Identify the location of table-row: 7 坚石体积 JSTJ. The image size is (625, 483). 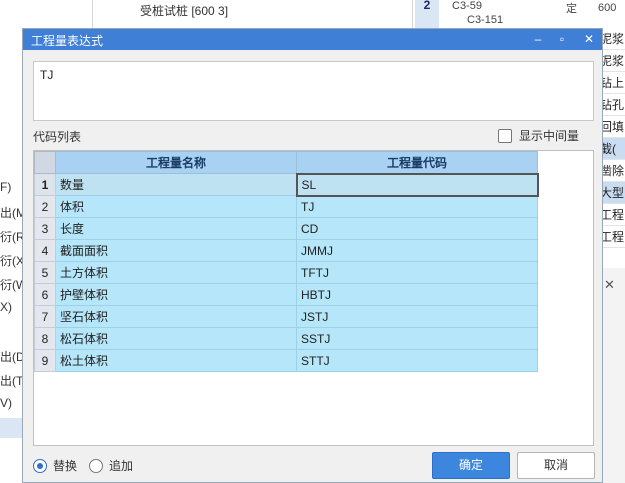
(286, 316).